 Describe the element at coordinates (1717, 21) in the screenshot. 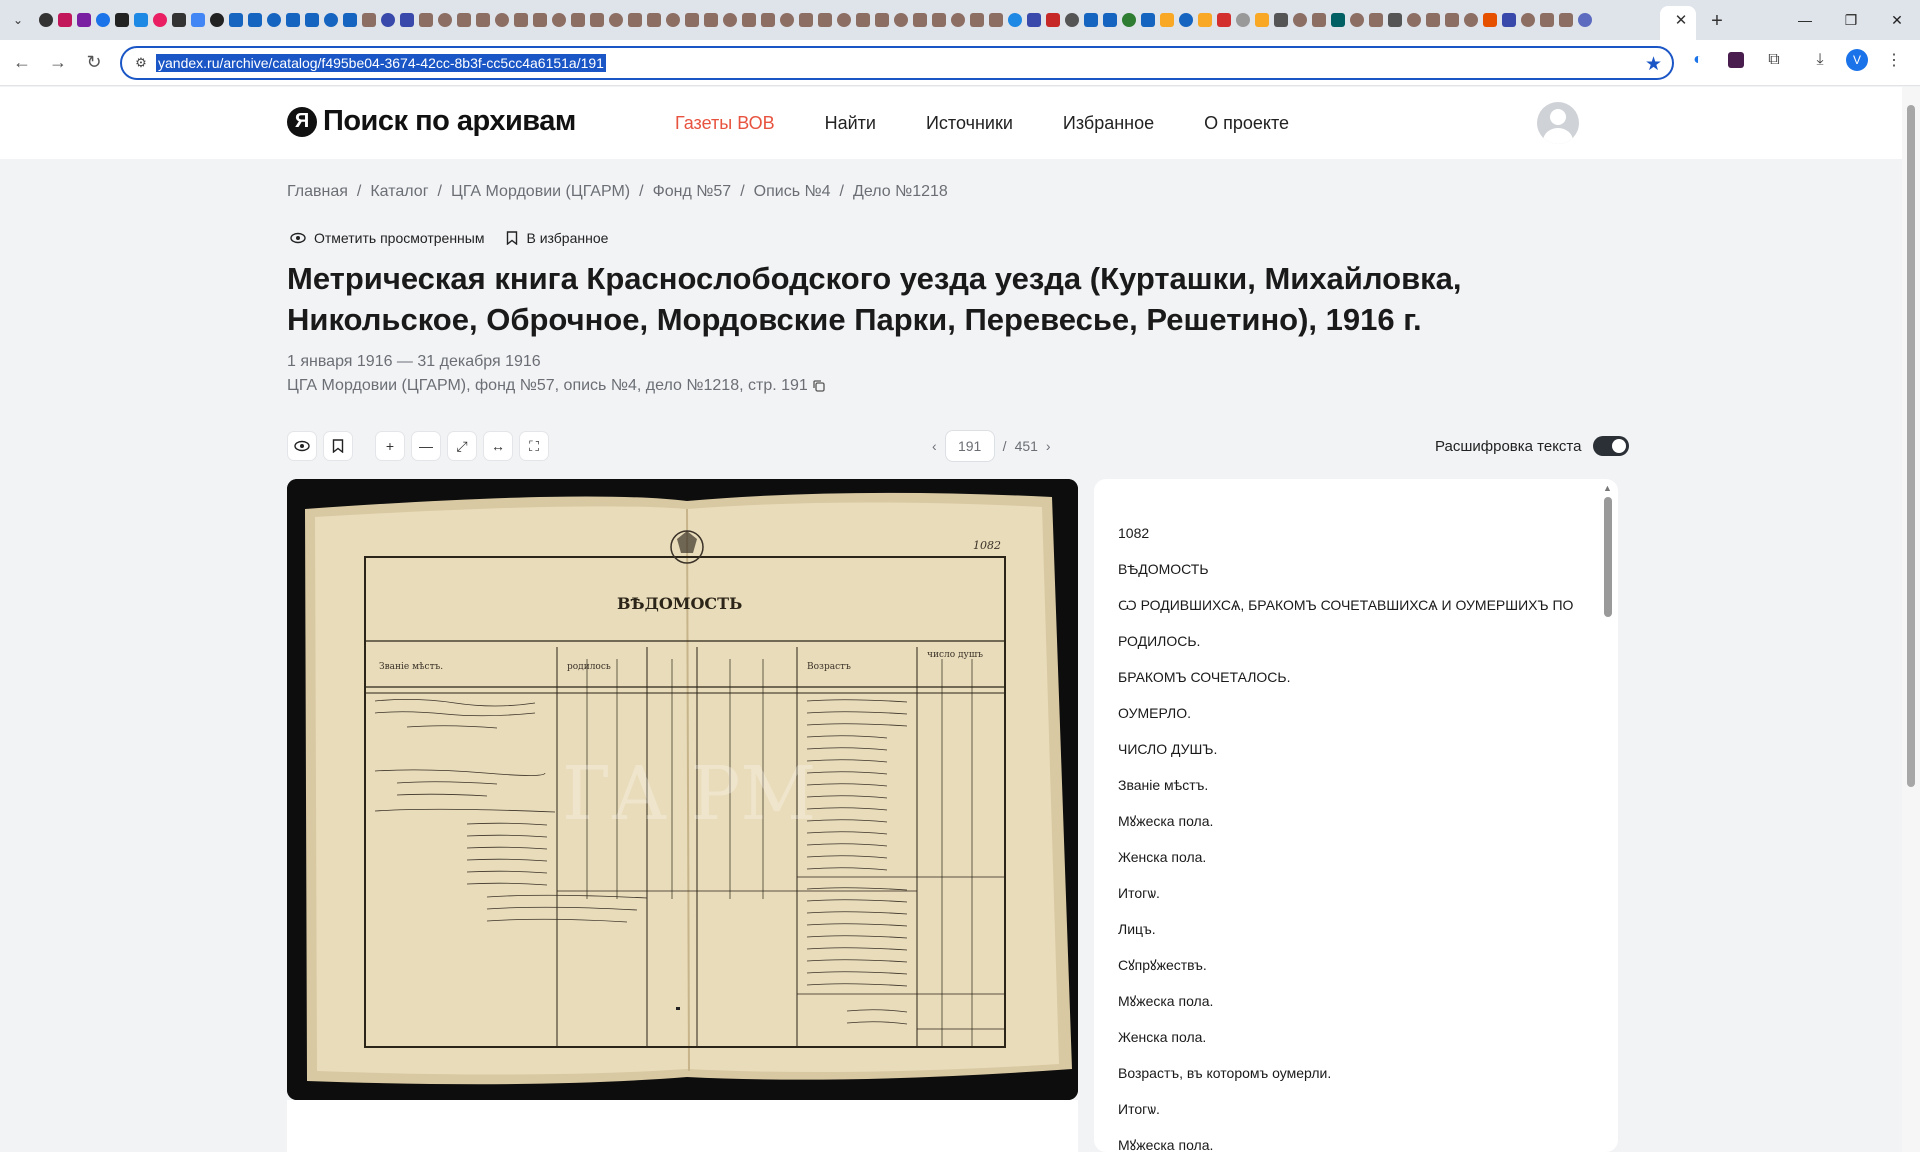

I see `new-tab-button: +` at that location.